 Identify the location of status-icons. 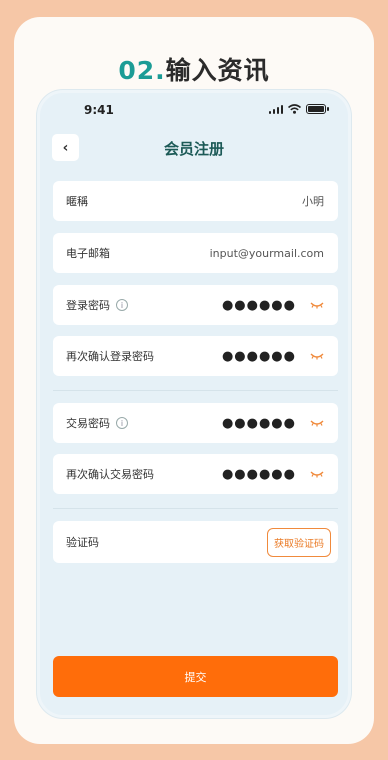
(298, 109).